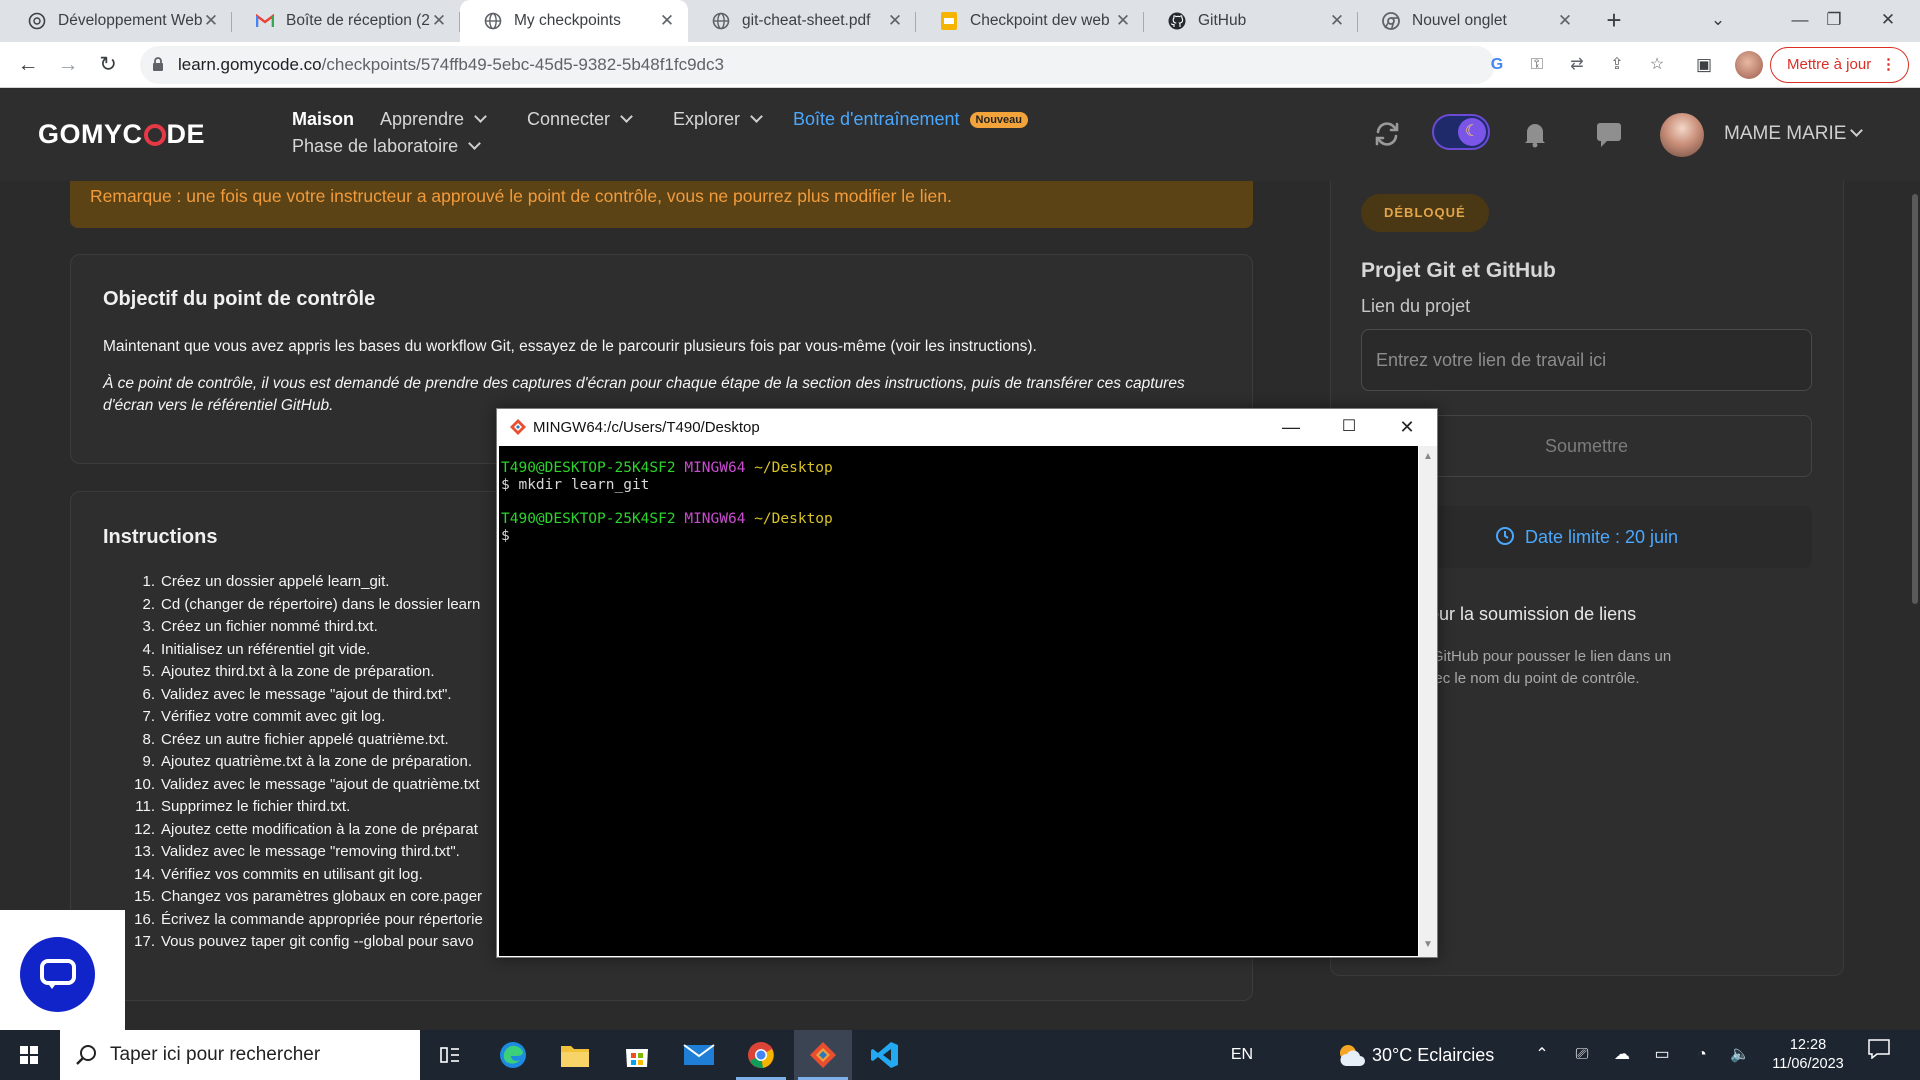 This screenshot has width=1920, height=1080. What do you see at coordinates (575, 485) in the screenshot?
I see `terminal-command: $ mkdir learn_git` at bounding box center [575, 485].